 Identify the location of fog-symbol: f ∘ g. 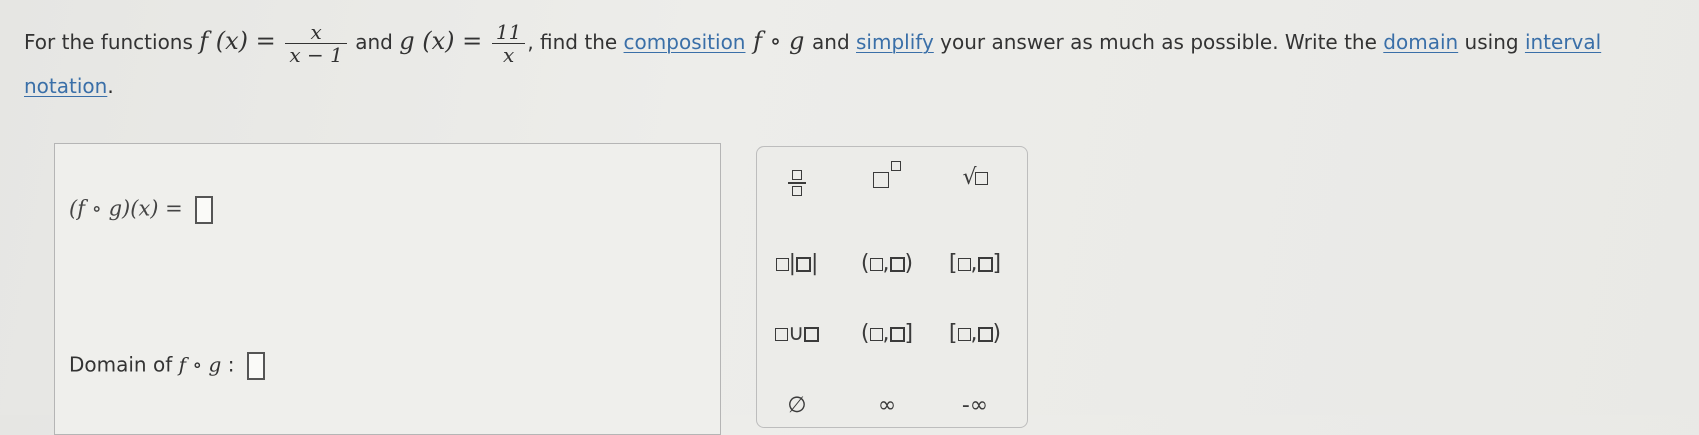
(779, 41).